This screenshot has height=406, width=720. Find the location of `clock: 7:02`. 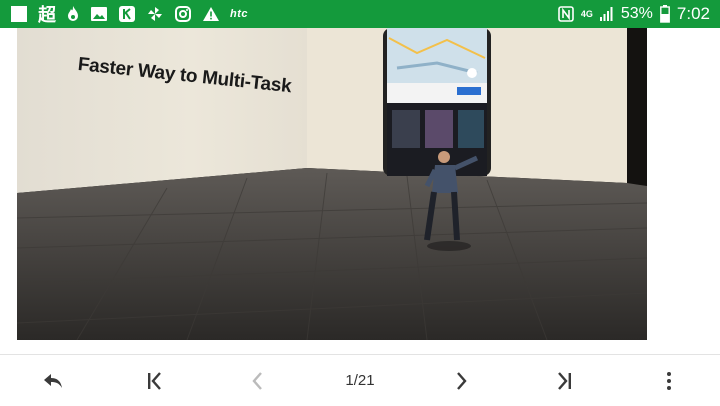

clock: 7:02 is located at coordinates (693, 13).